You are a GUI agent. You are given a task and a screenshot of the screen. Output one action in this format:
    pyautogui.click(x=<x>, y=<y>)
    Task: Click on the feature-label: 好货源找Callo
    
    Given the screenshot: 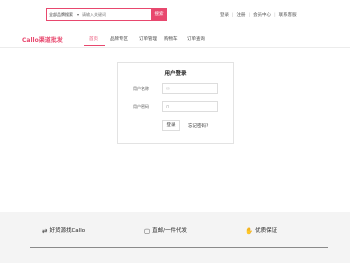 What is the action you would take?
    pyautogui.click(x=67, y=231)
    